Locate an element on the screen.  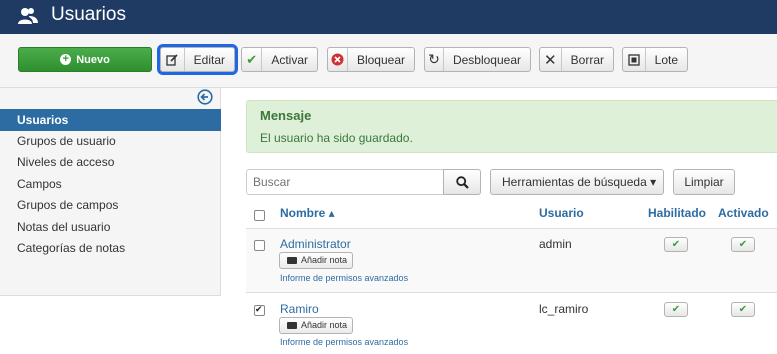
sidebar-item-field-groups: Grupos de campos is located at coordinates (110, 205).